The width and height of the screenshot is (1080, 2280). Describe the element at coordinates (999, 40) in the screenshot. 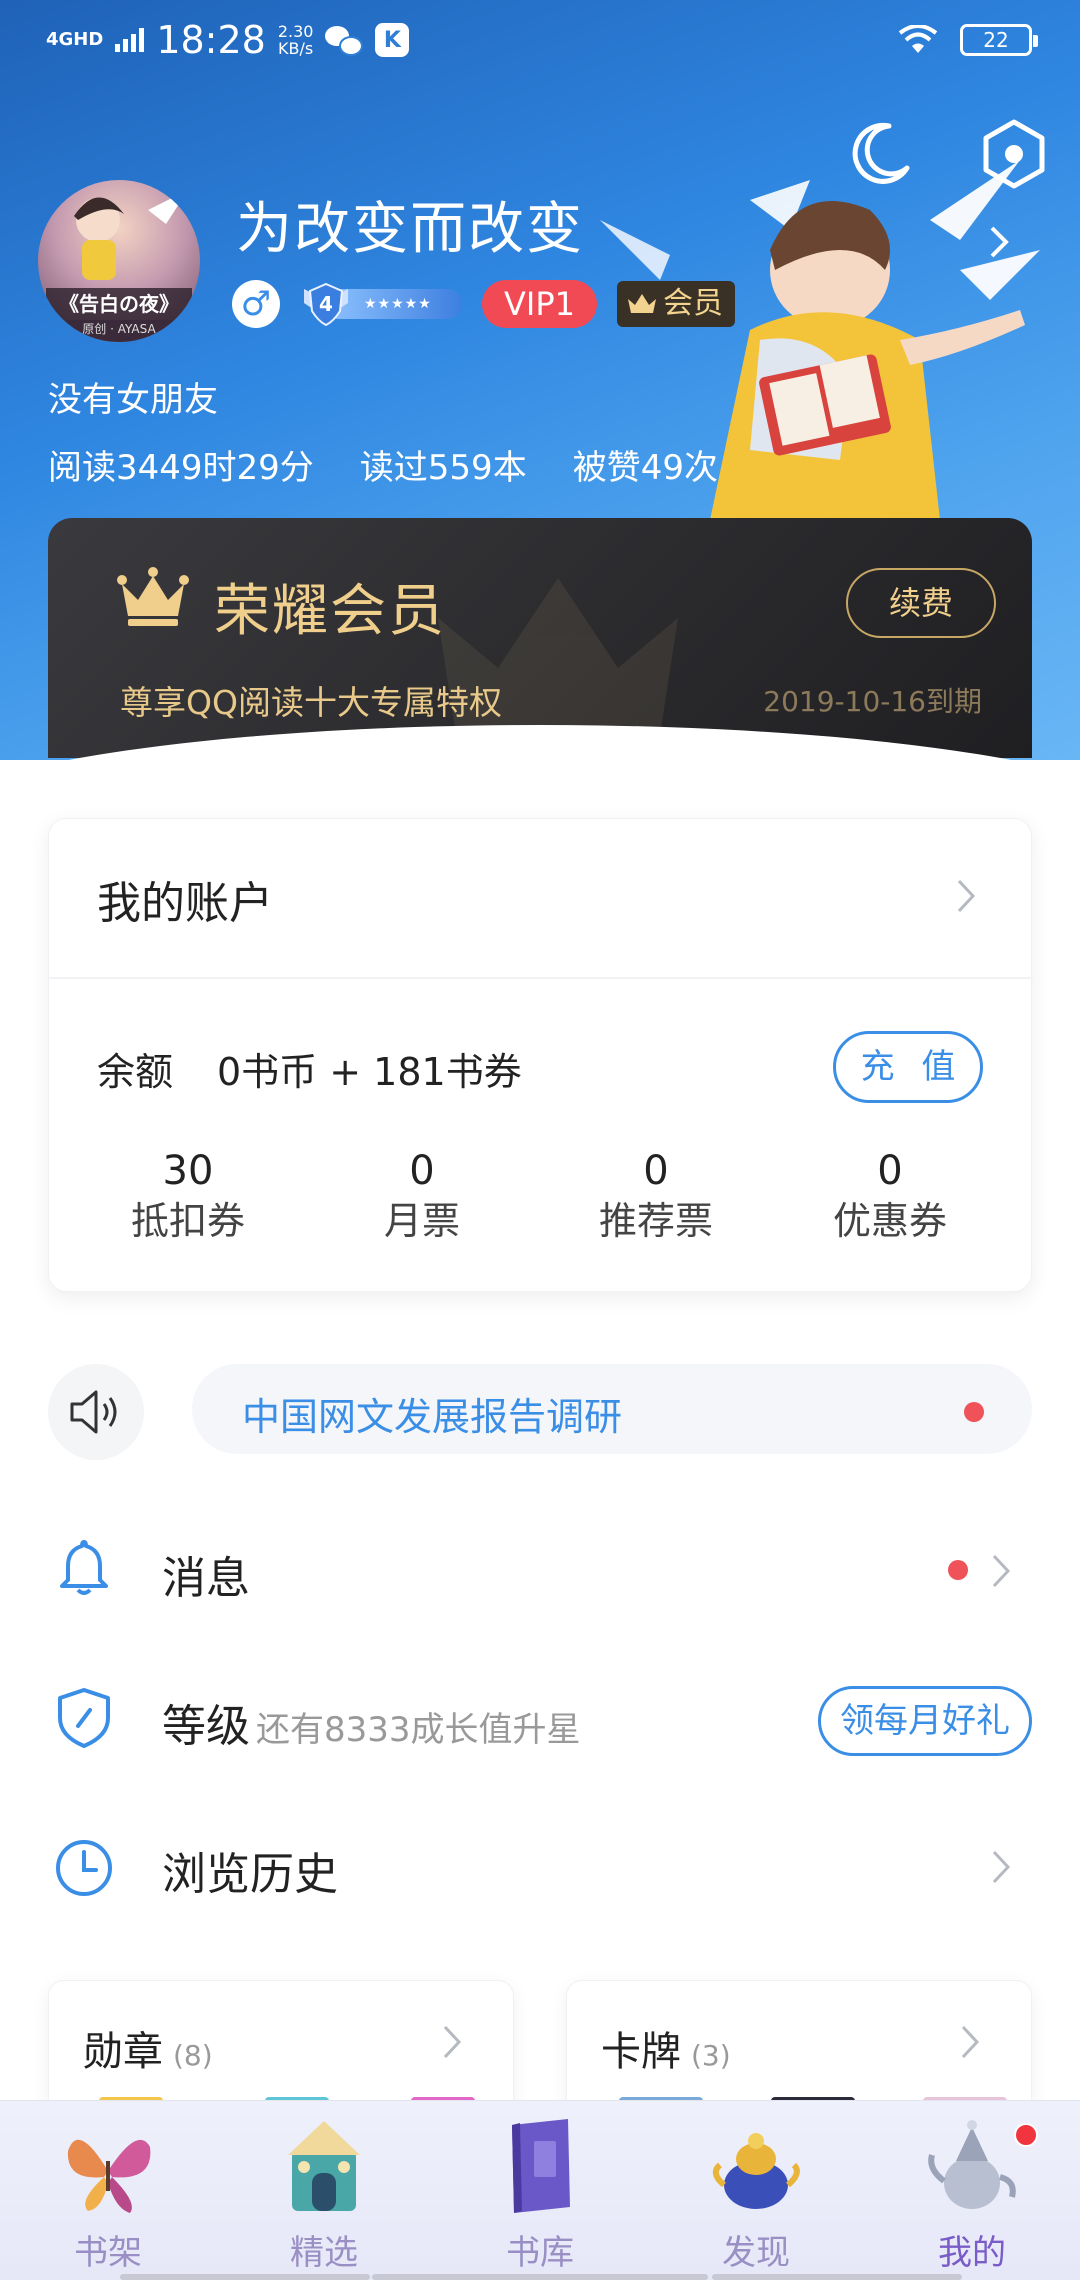

I see `battery-icon: 22` at that location.